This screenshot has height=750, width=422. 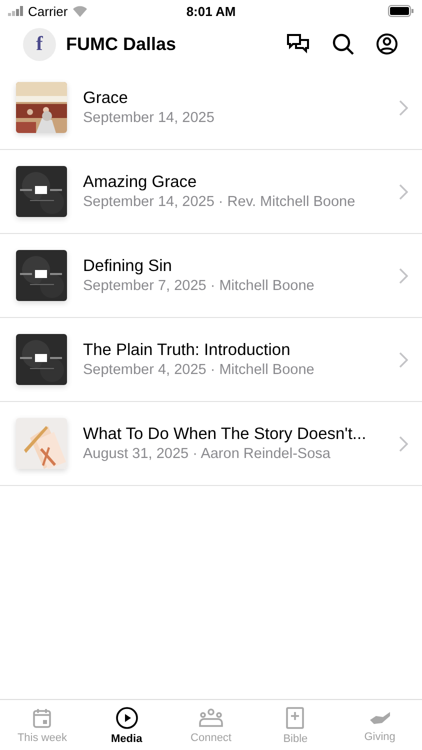 What do you see at coordinates (16, 11) in the screenshot?
I see `signal-icon` at bounding box center [16, 11].